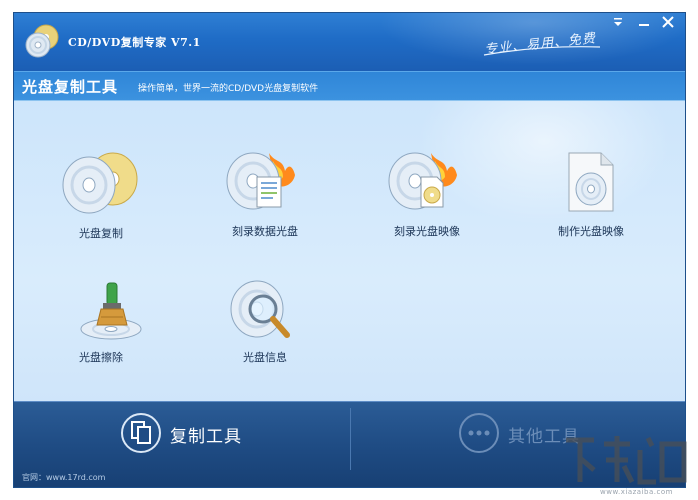 The width and height of the screenshot is (698, 500). What do you see at coordinates (479, 433) in the screenshot?
I see `more-tools-icon` at bounding box center [479, 433].